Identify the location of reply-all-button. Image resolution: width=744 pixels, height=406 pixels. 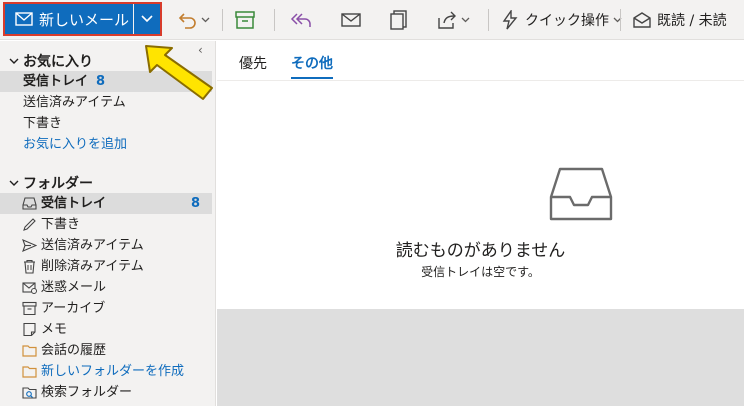
(300, 20).